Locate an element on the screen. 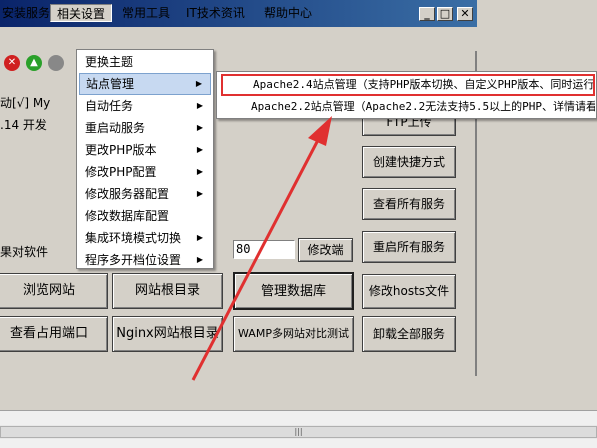  menu-item-label: 自动任务 is located at coordinates (109, 106).